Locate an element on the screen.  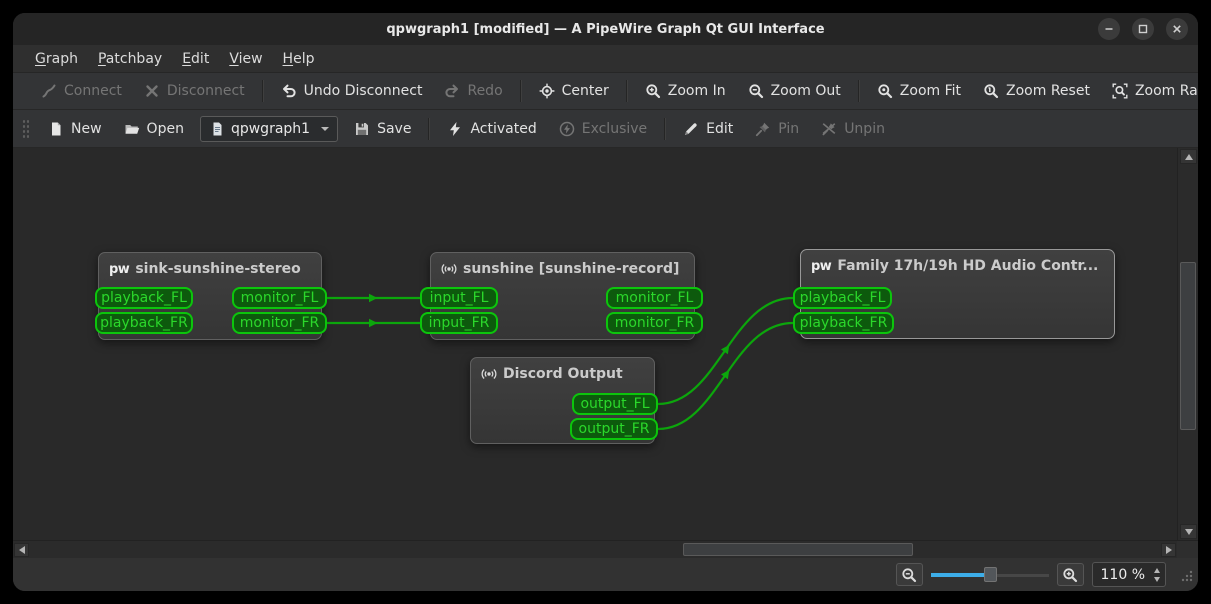
activated-label: Activated is located at coordinates (503, 128).